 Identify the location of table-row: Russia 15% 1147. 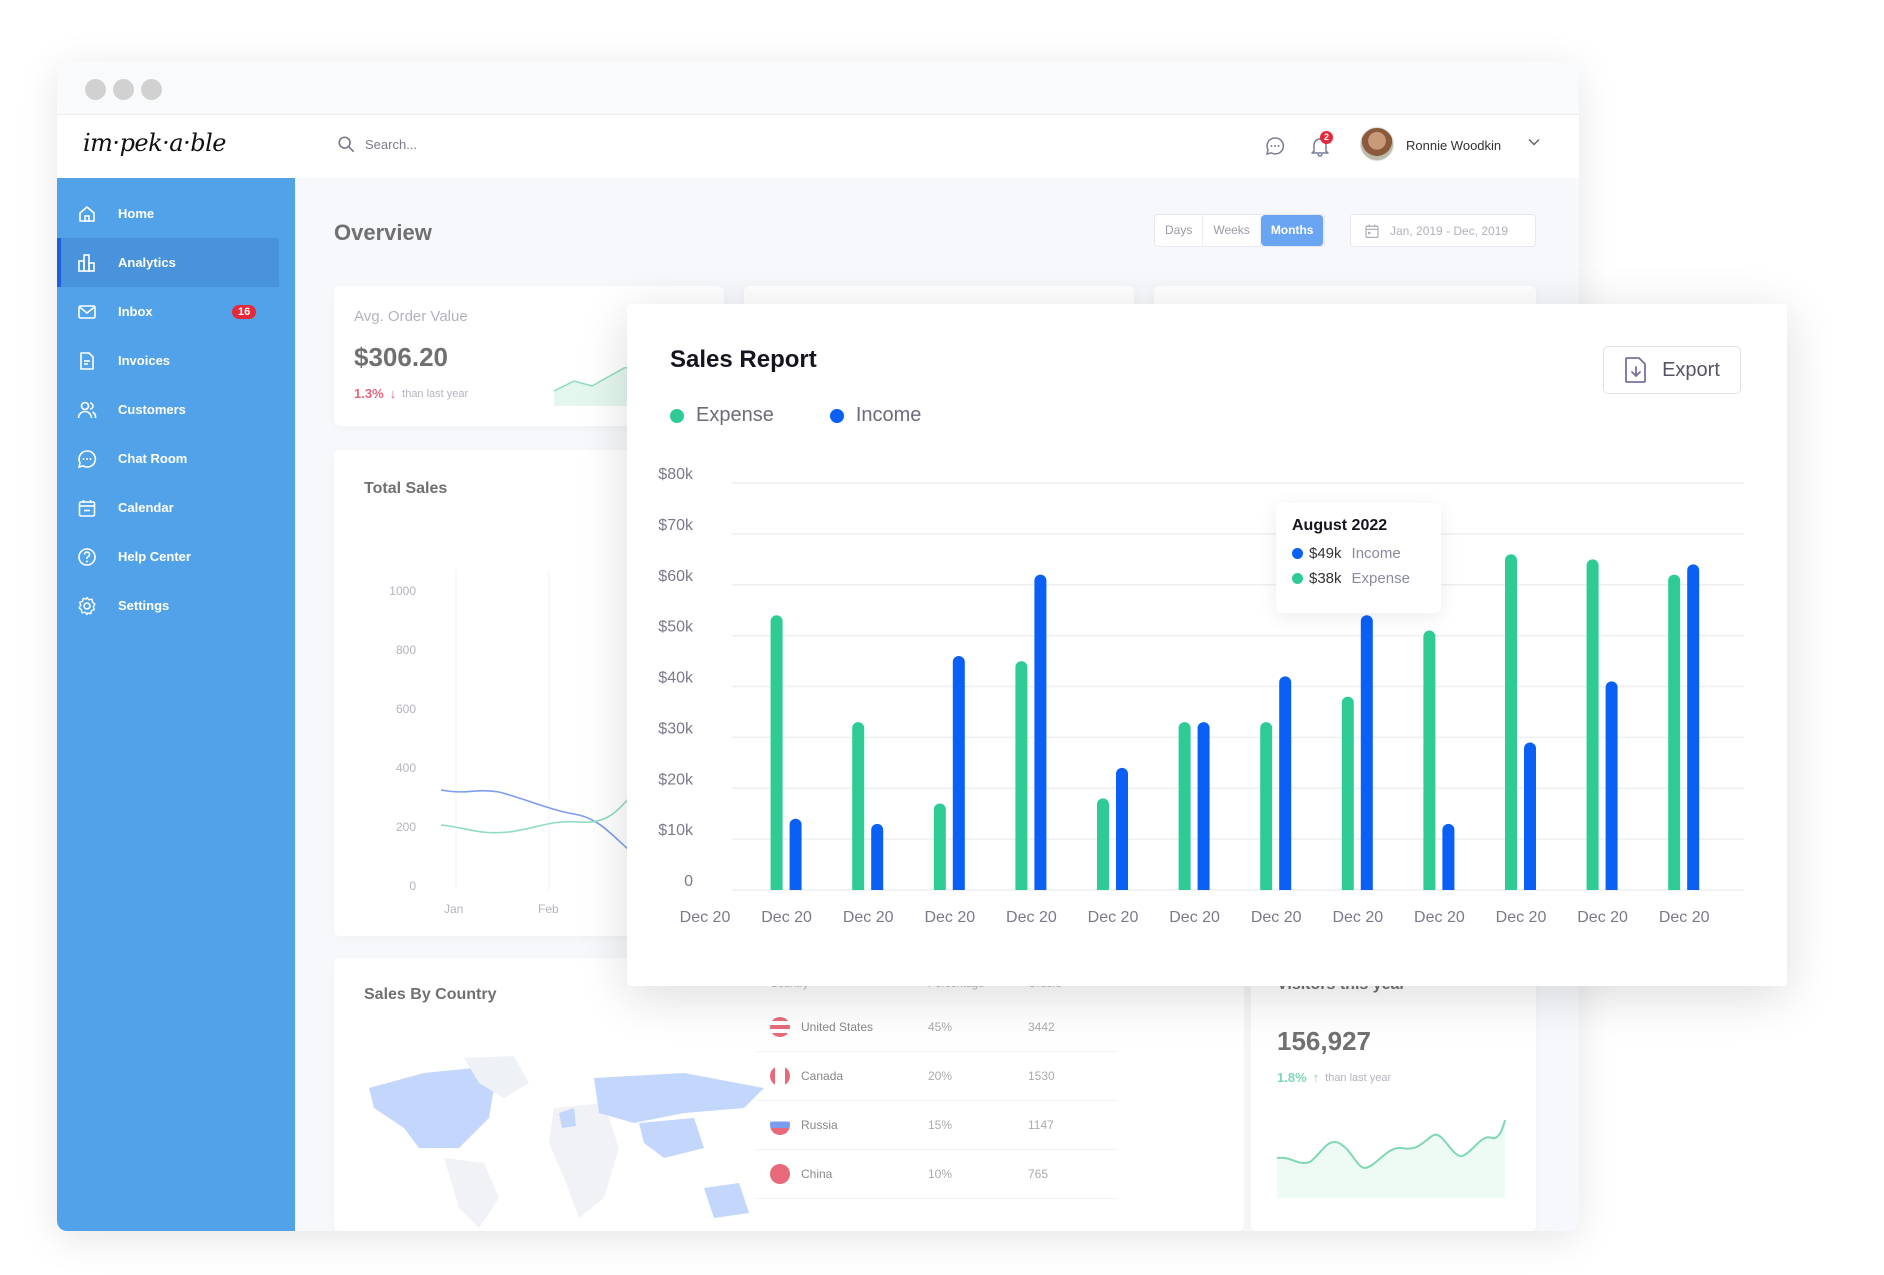
(937, 1125).